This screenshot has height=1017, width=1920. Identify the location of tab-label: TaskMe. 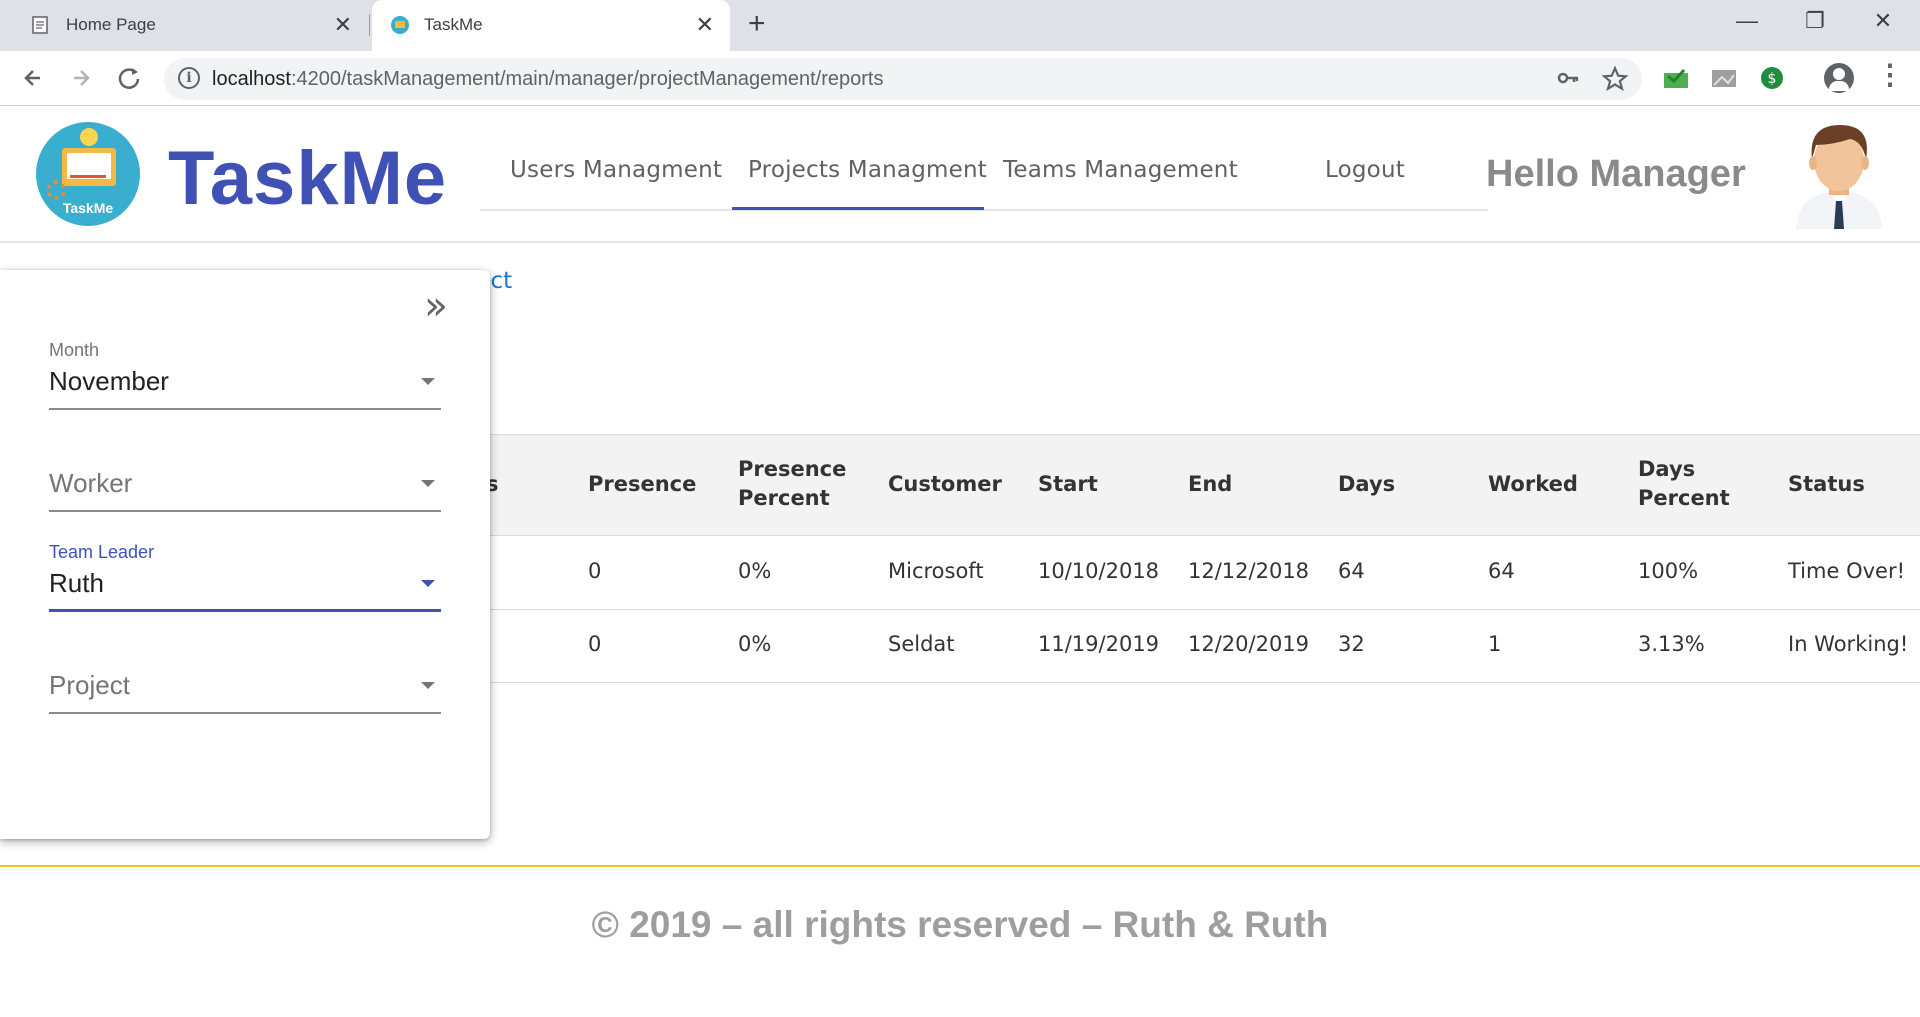
(453, 24).